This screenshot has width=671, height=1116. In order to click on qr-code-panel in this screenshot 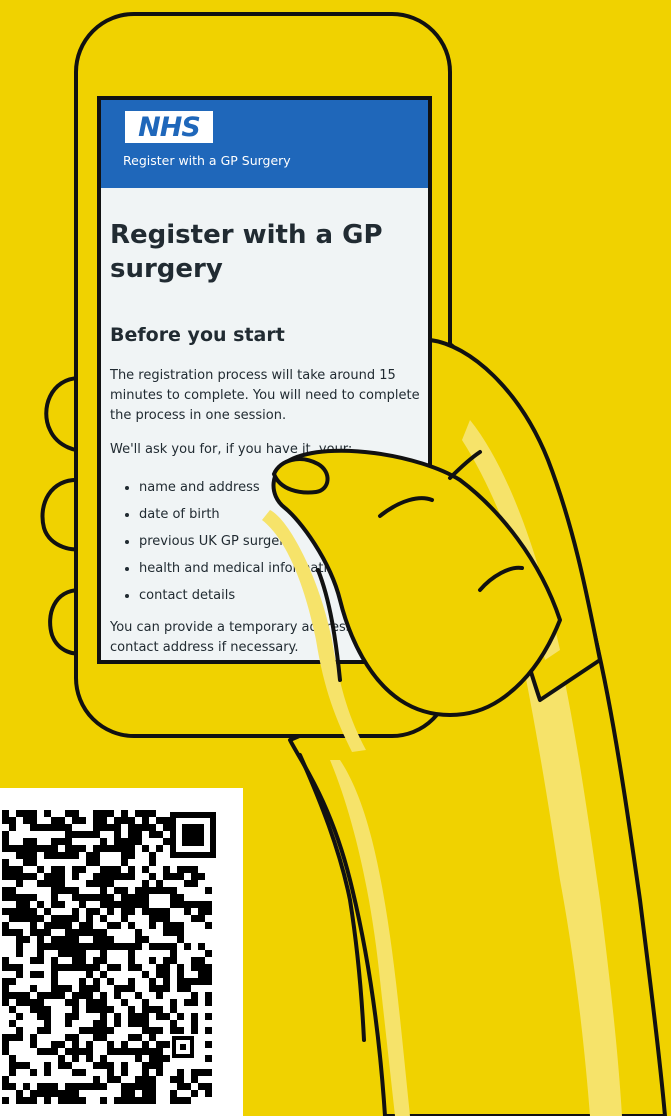, I will do `click(121, 952)`.